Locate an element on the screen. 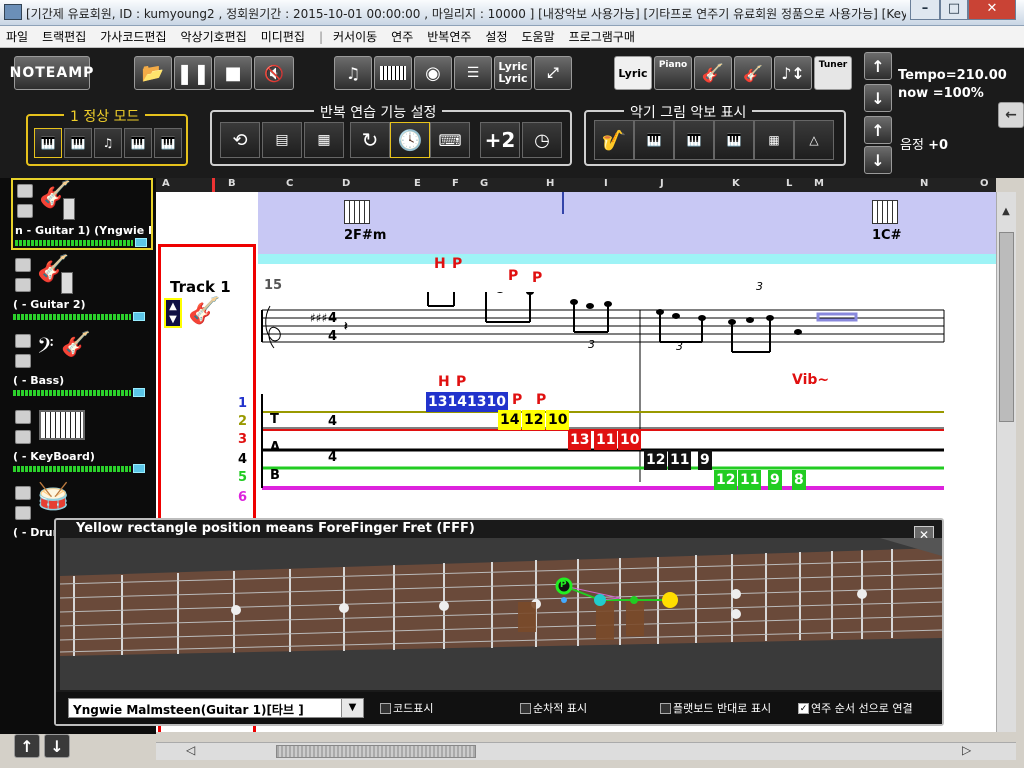  tab-note-red: 10 is located at coordinates (630, 440).